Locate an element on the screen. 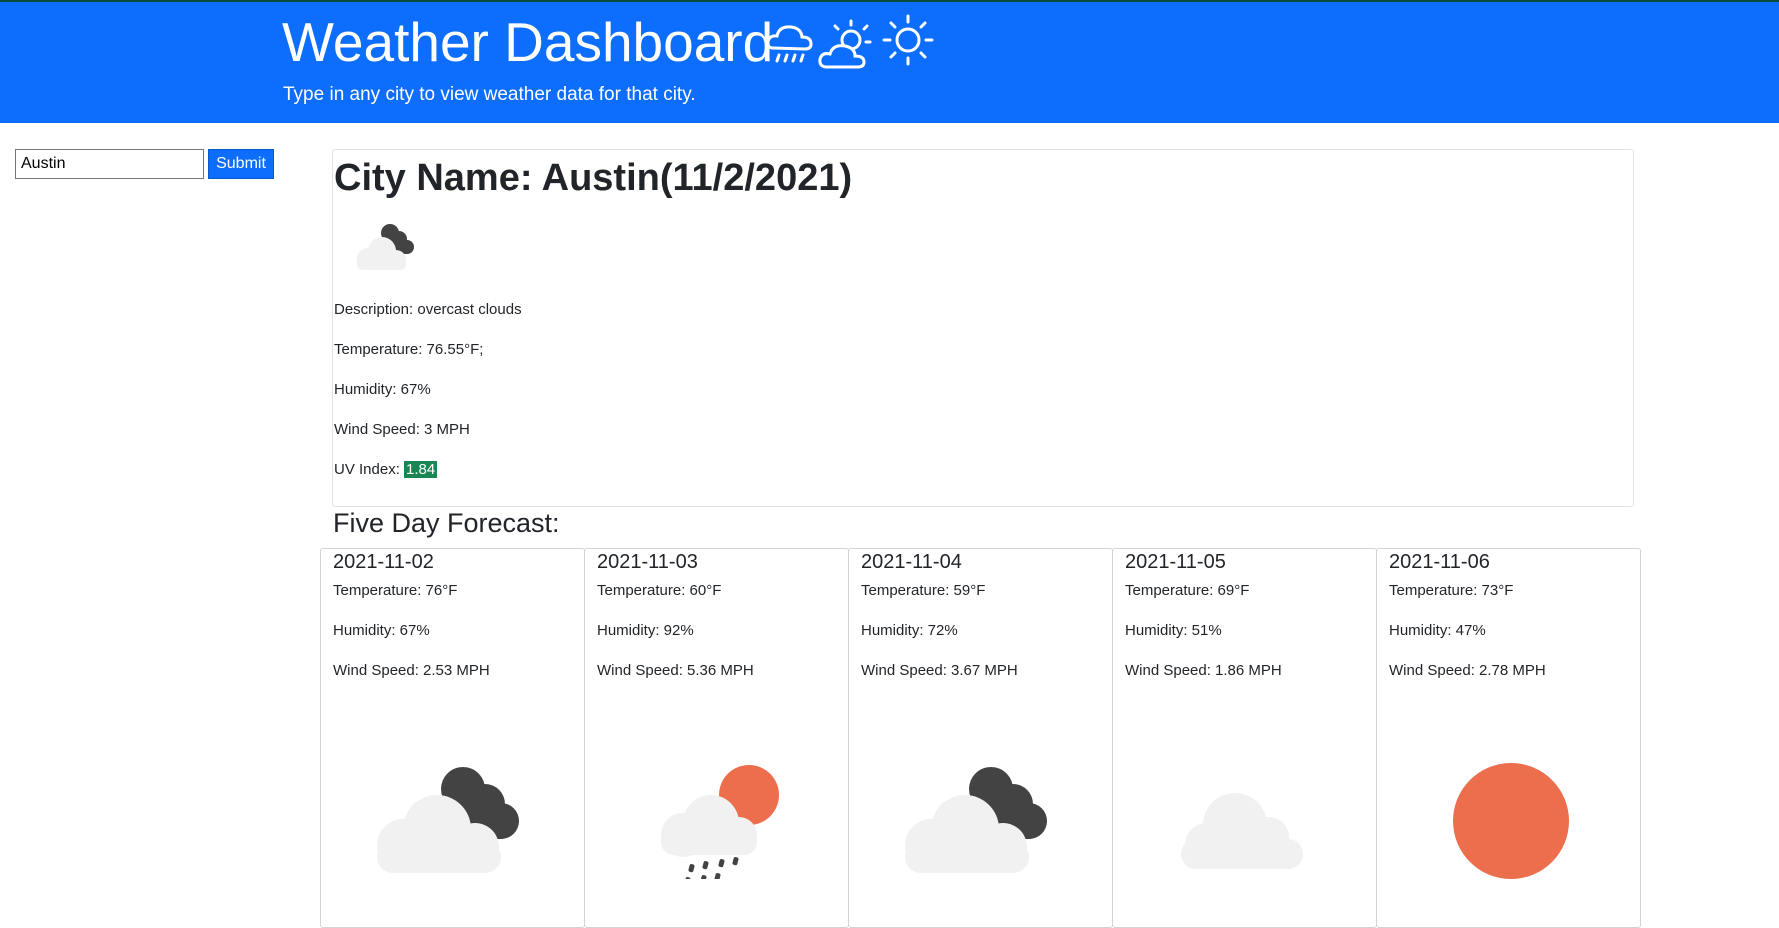 The width and height of the screenshot is (1779, 928). forecast-wind-speed: Wind Speed: 2.53 MPH is located at coordinates (411, 670).